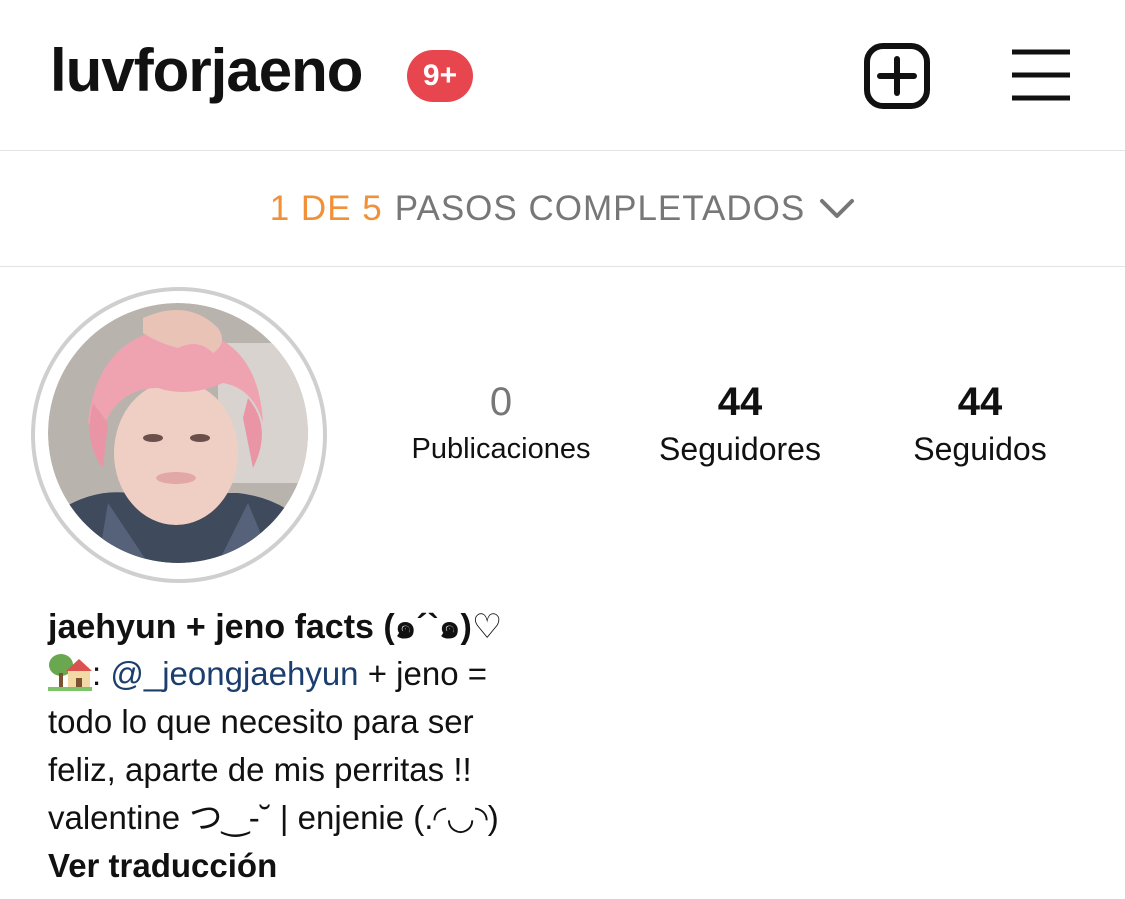  What do you see at coordinates (328, 866) in the screenshot?
I see `see-translation-link: Ver traducción` at bounding box center [328, 866].